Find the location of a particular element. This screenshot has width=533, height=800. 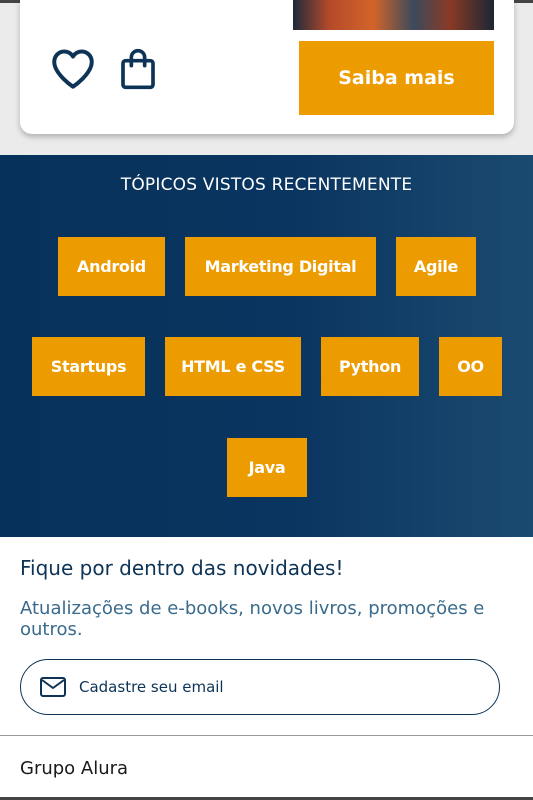

footer: Grupo Alura is located at coordinates (266, 767).